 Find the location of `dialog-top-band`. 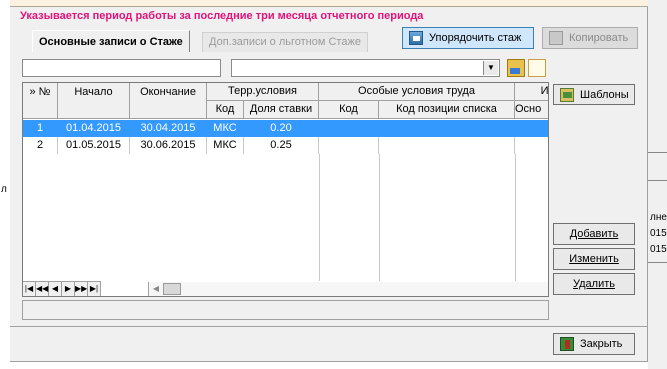

dialog-top-band is located at coordinates (329, 3).